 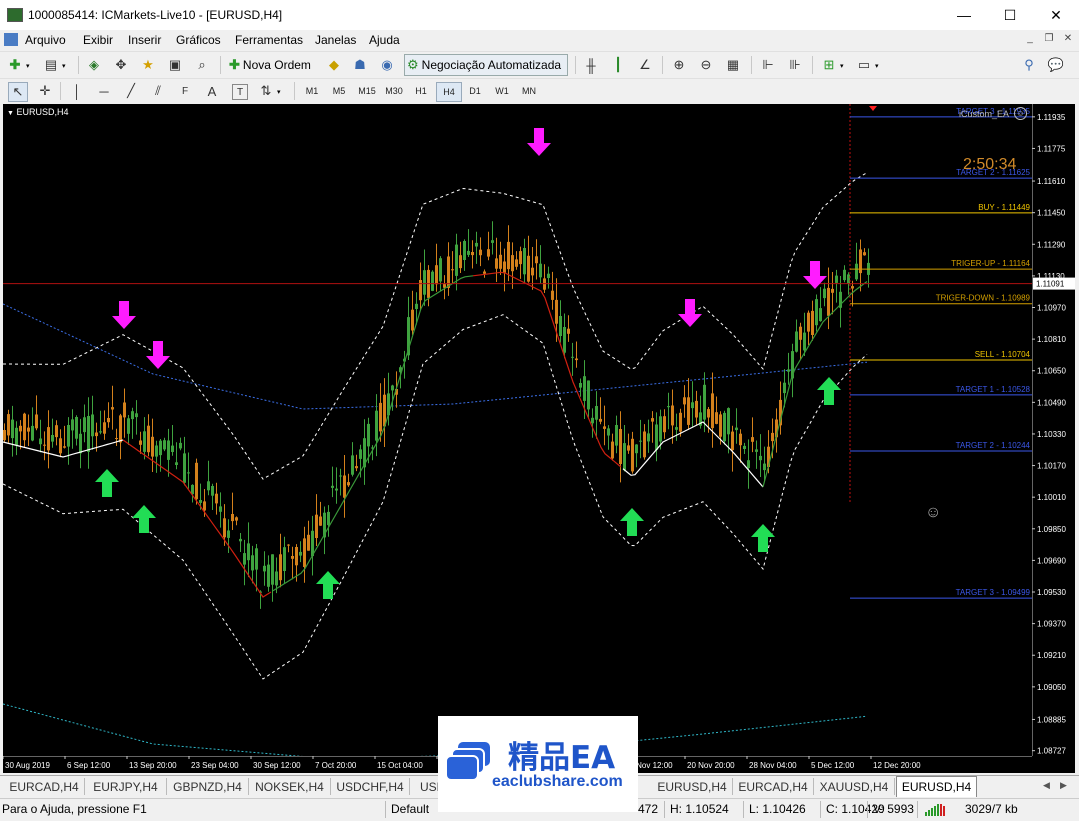 What do you see at coordinates (15, 65) in the screenshot?
I see `new-chart-icon: ✚` at bounding box center [15, 65].